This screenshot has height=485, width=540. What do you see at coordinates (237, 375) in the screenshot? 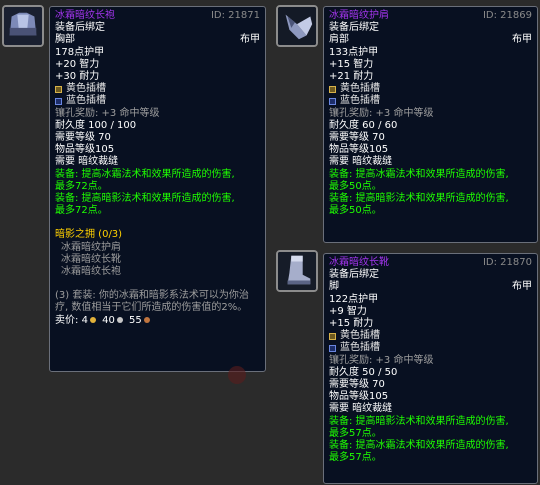
I see `background-emblem-icon` at bounding box center [237, 375].